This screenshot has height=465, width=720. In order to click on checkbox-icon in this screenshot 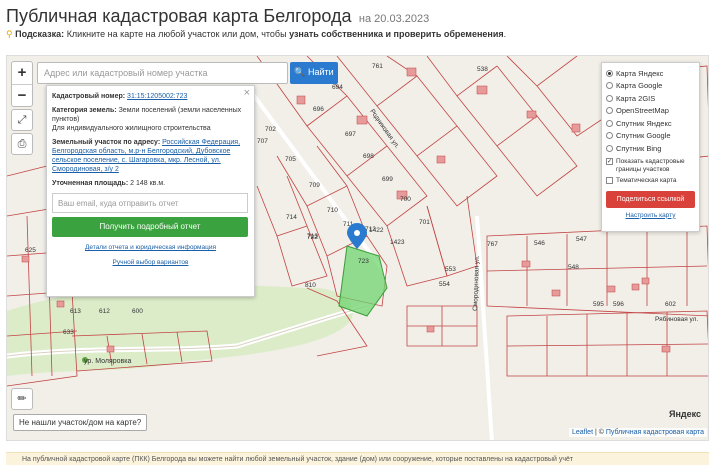, I will do `click(609, 180)`.